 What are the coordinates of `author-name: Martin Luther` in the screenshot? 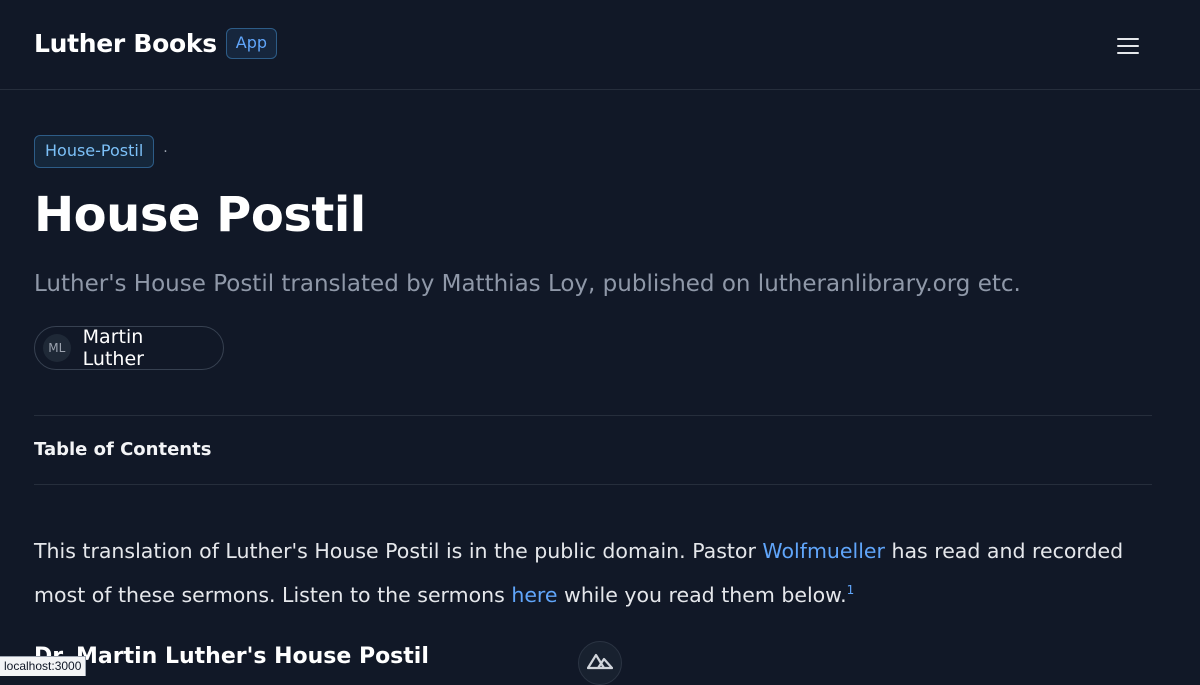 It's located at (113, 348).